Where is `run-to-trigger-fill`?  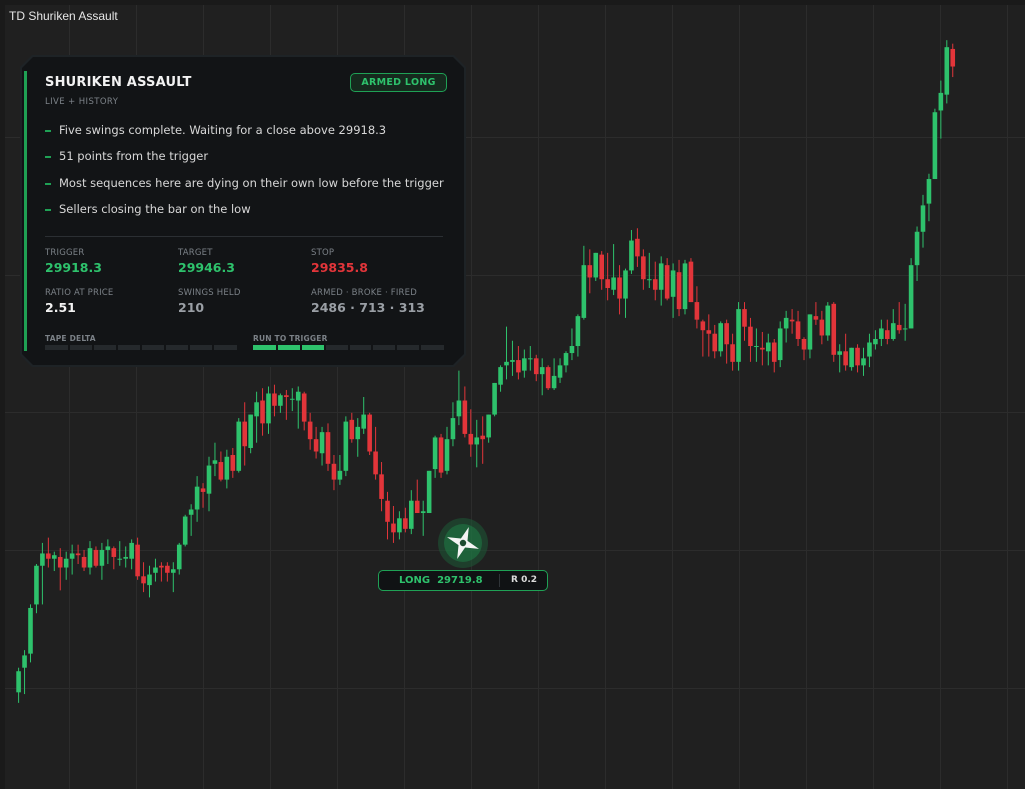
run-to-trigger-fill is located at coordinates (289, 347).